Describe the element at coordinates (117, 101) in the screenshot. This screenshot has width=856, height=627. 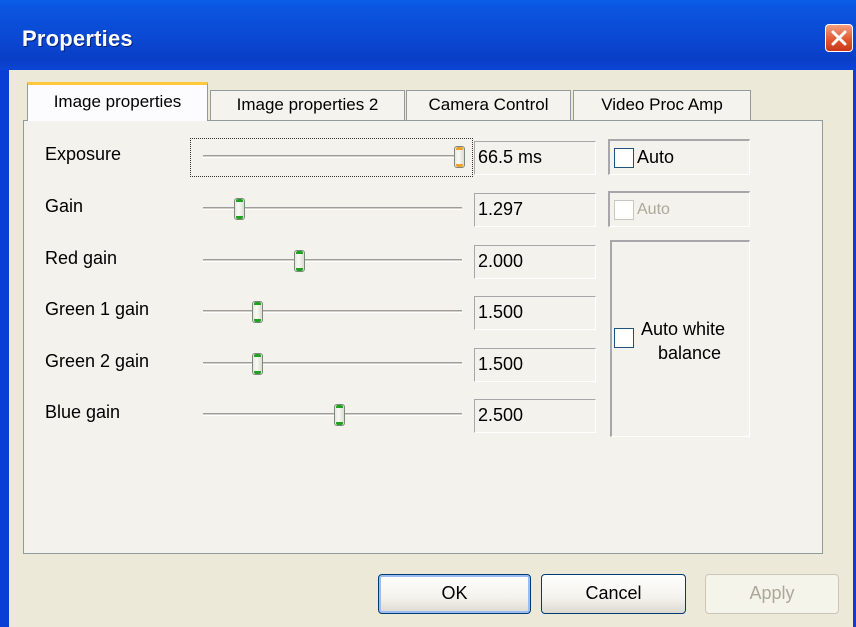
I see `tab-image-properties: Image properties` at that location.